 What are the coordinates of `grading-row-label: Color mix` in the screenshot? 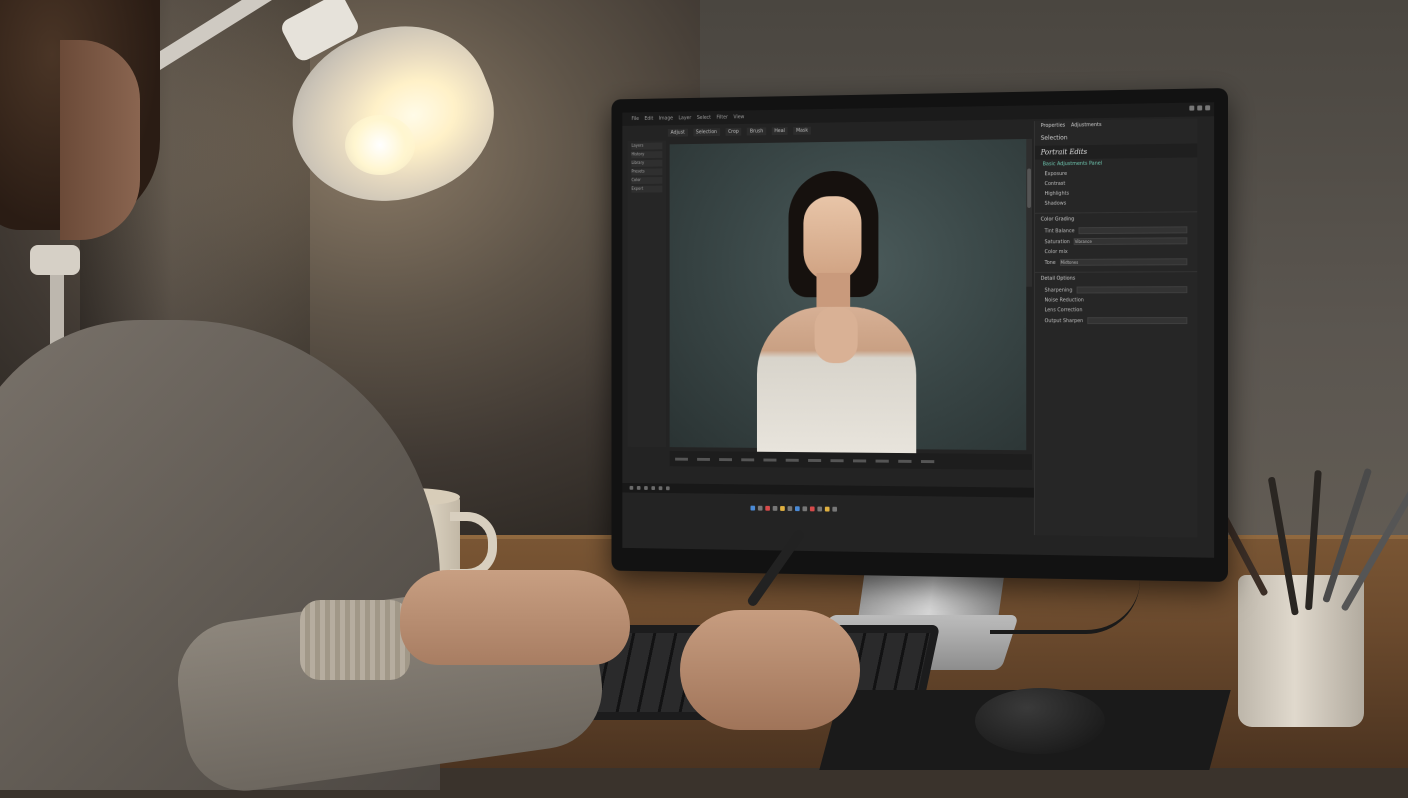 It's located at (1056, 252).